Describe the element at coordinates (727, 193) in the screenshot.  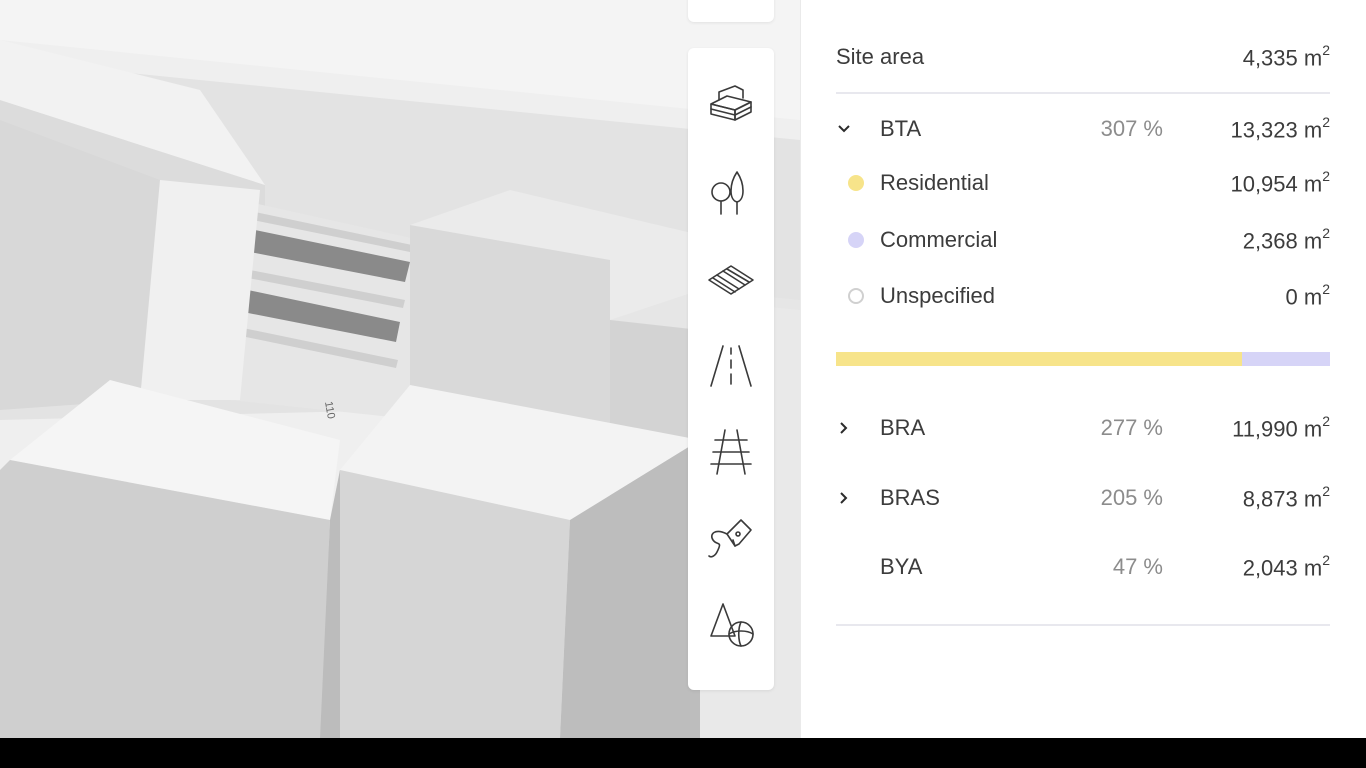
I see `tree-icon` at that location.